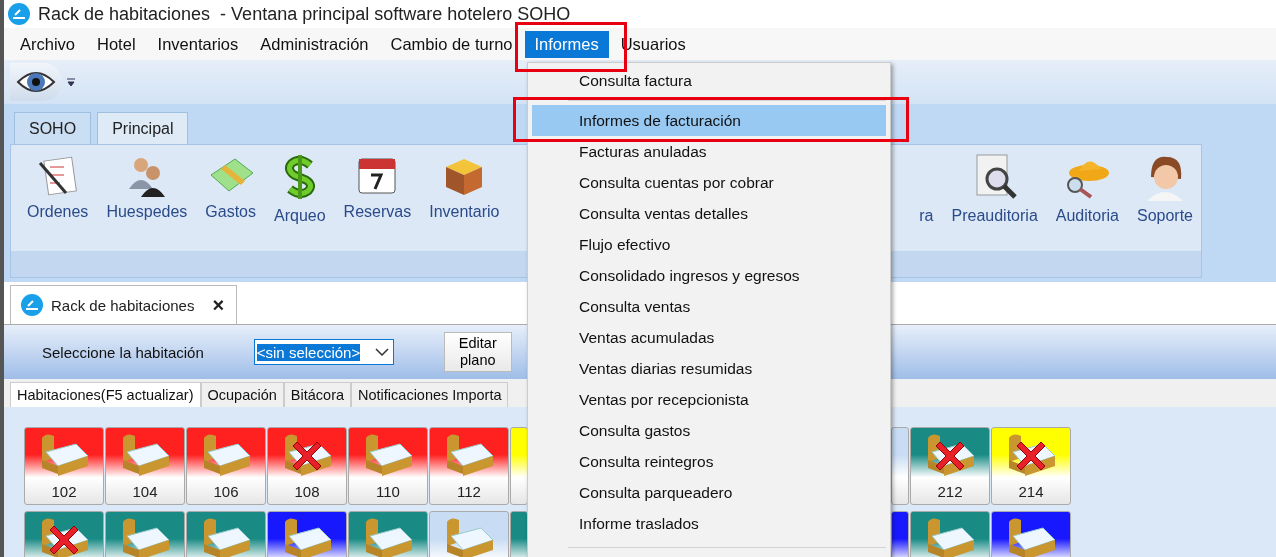 The height and width of the screenshot is (557, 1276). What do you see at coordinates (381, 352) in the screenshot?
I see `chevron-down-icon` at bounding box center [381, 352].